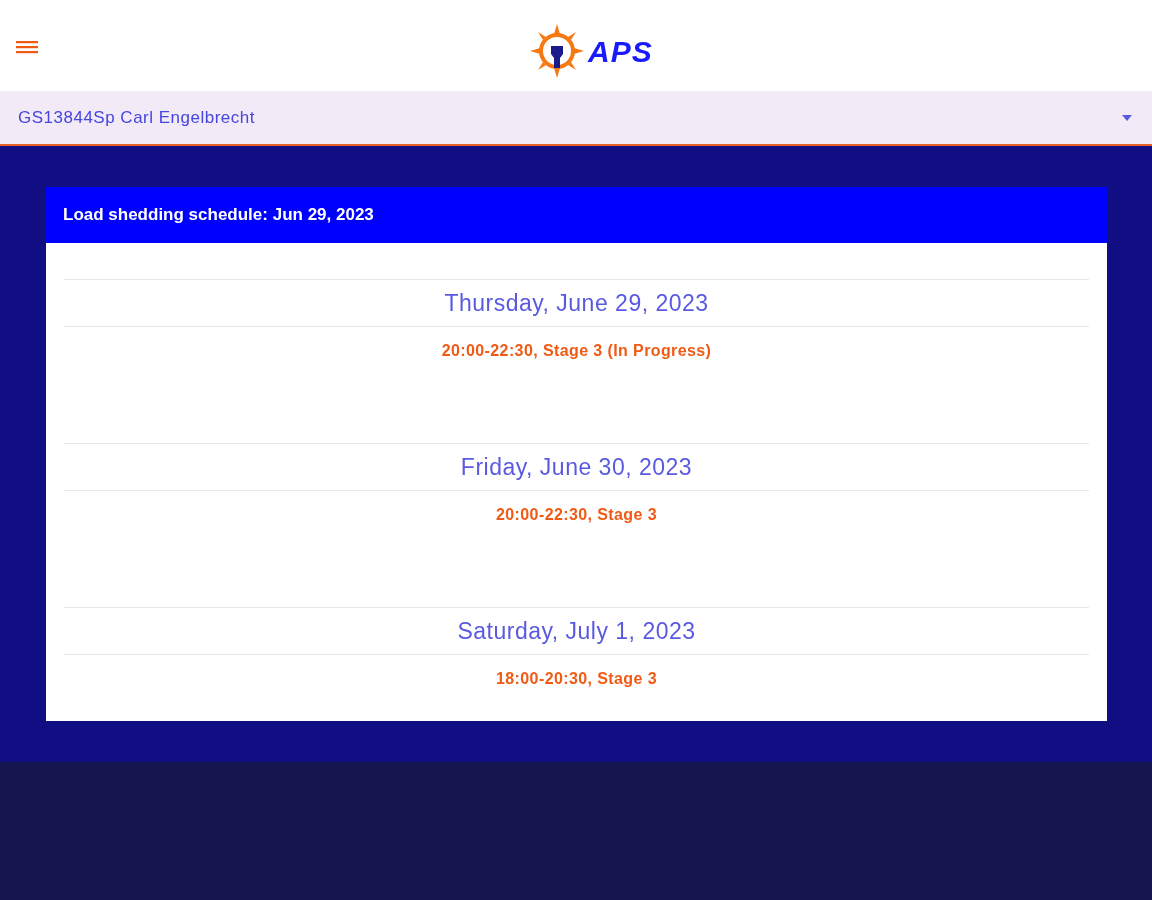  I want to click on logo-text: APS, so click(620, 52).